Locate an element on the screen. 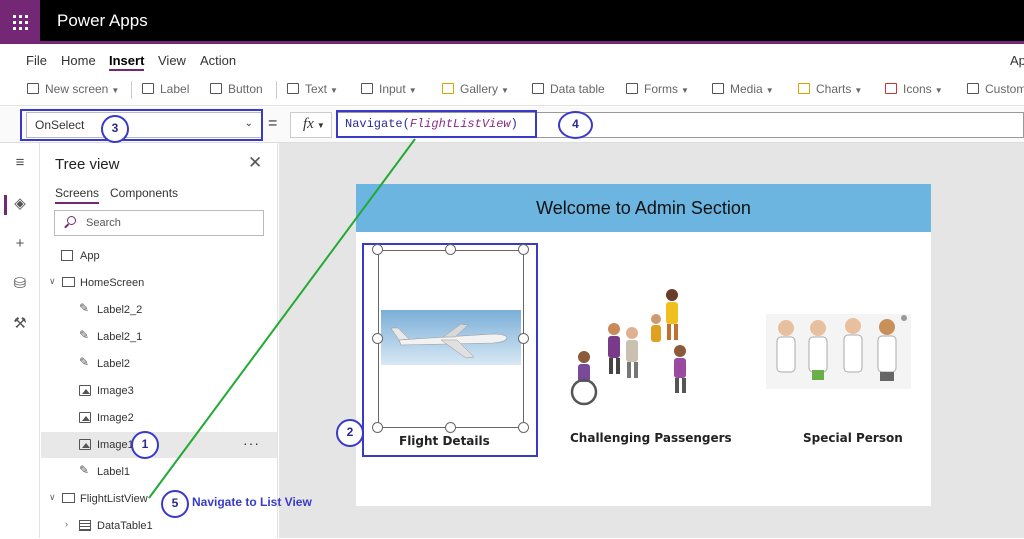 This screenshot has width=1024, height=539. custom-button: Custom is located at coordinates (995, 89).